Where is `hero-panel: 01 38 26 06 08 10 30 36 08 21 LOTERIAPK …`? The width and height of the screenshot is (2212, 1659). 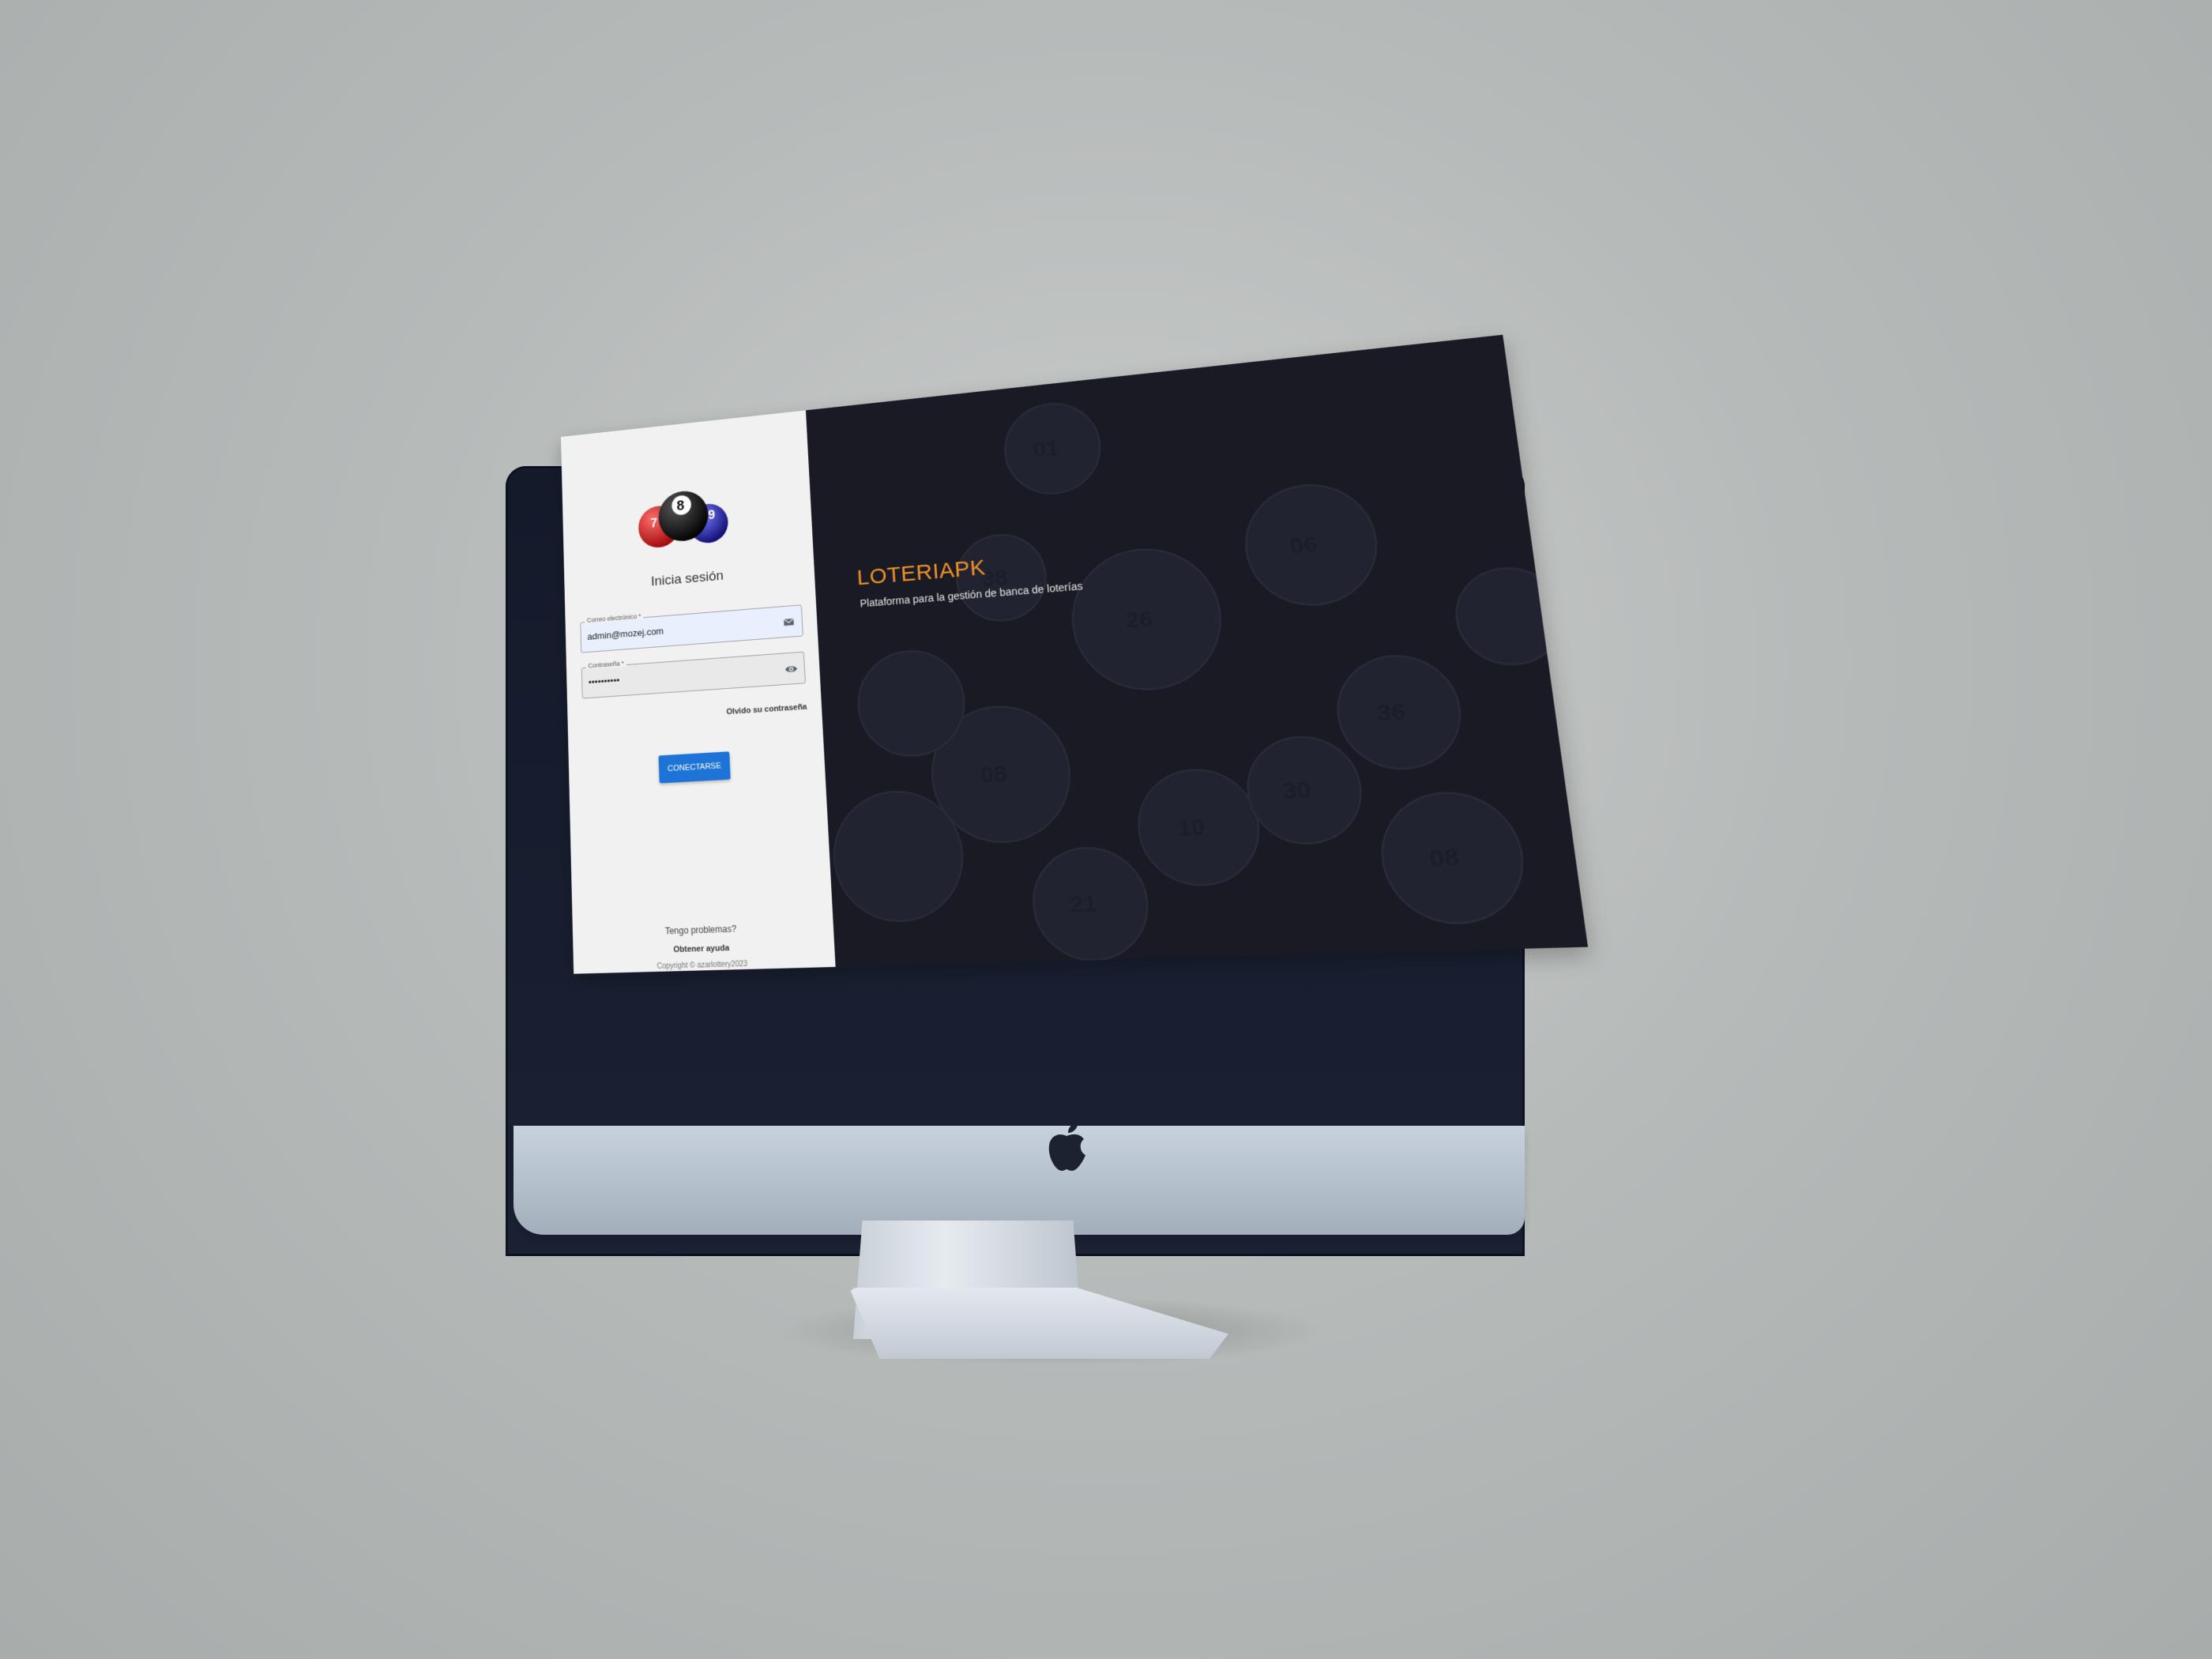 hero-panel: 01 38 26 06 08 10 30 36 08 21 LOTERIAPK … is located at coordinates (1197, 651).